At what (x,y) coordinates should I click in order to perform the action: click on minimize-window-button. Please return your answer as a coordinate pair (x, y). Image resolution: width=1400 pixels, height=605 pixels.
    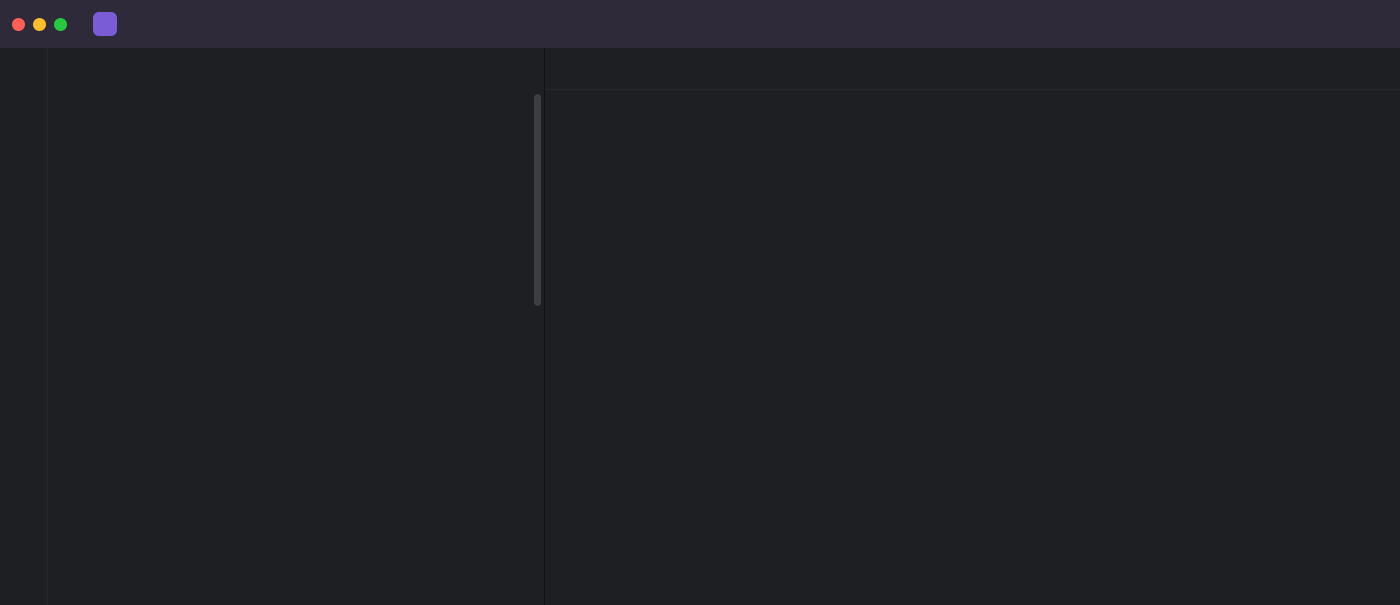
    Looking at the image, I should click on (39, 24).